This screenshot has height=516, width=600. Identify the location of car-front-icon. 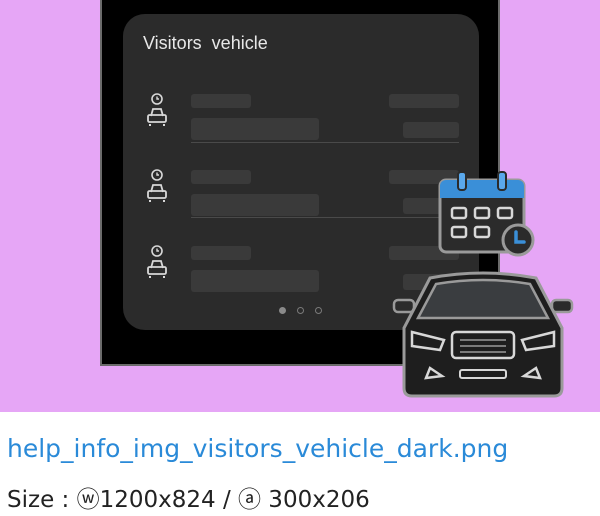
(483, 334).